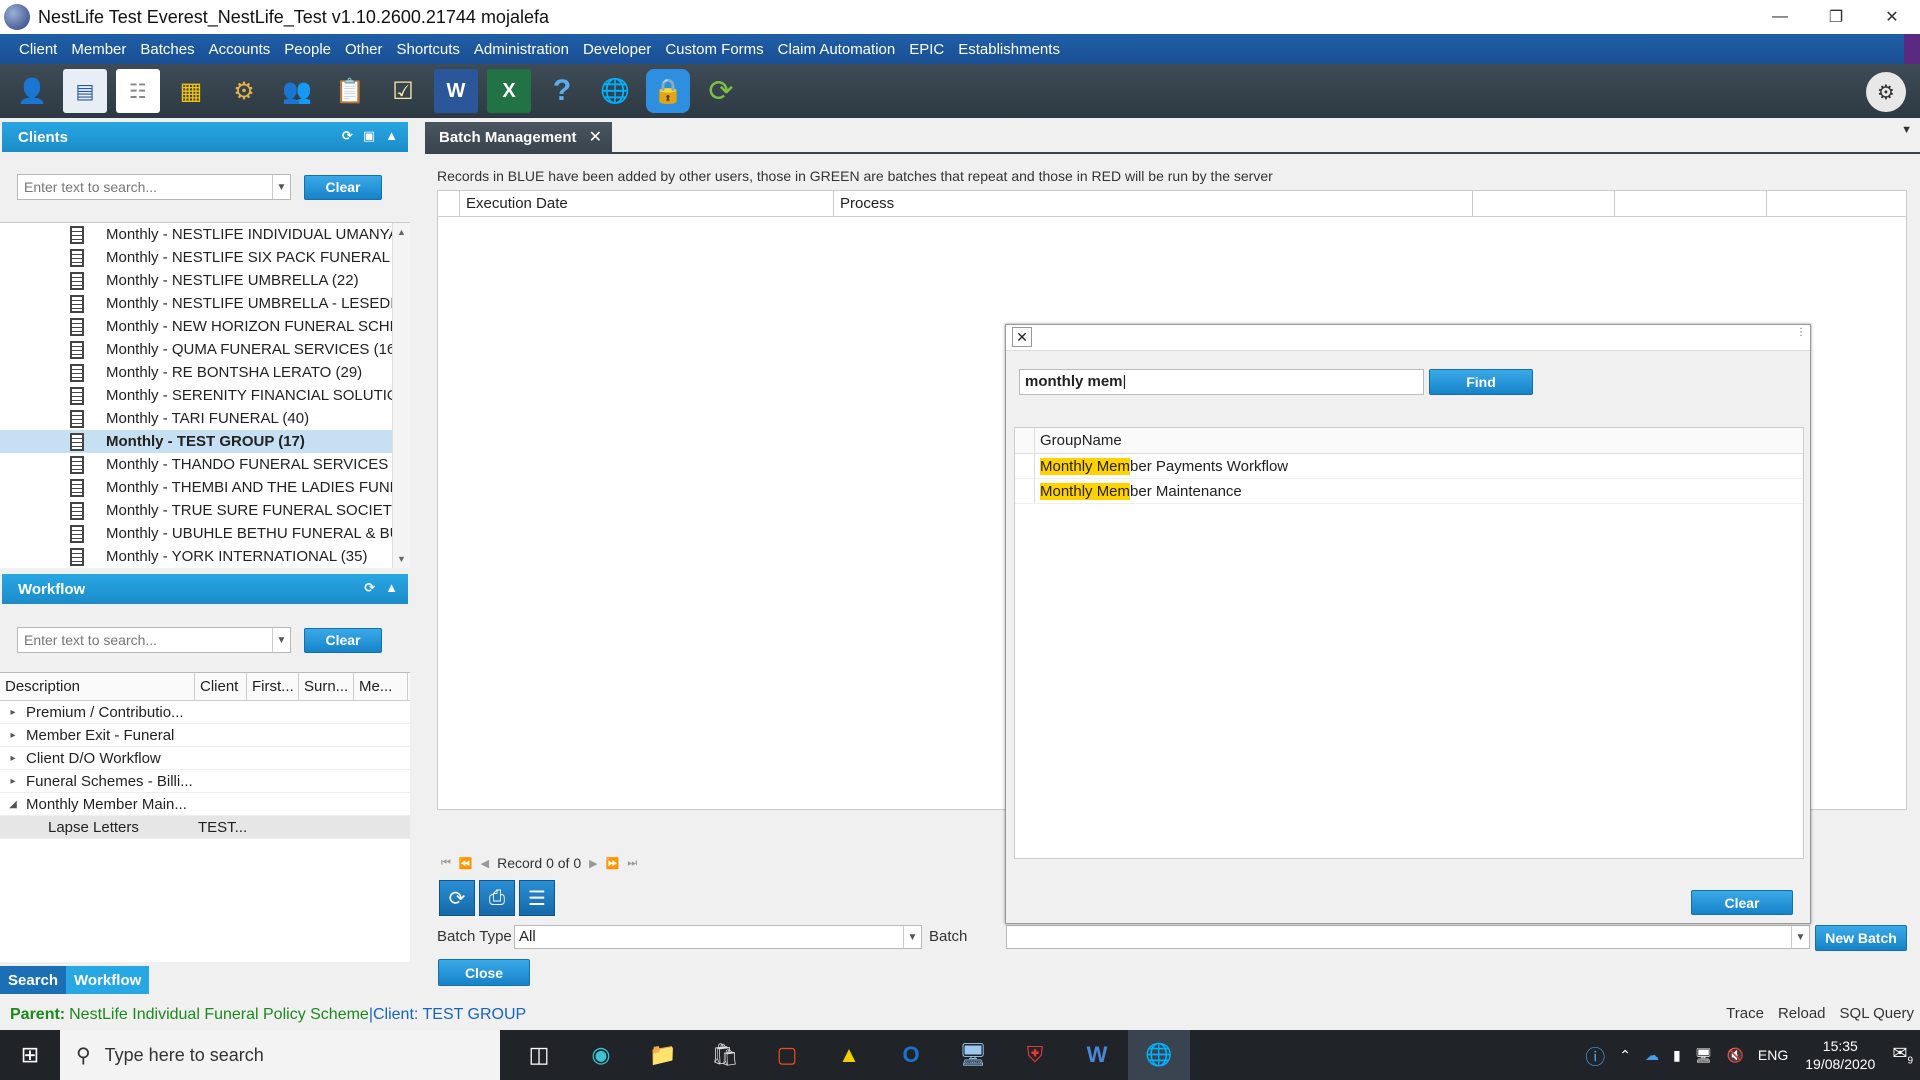  I want to click on resize-grip-icon: ⋮, so click(1801, 332).